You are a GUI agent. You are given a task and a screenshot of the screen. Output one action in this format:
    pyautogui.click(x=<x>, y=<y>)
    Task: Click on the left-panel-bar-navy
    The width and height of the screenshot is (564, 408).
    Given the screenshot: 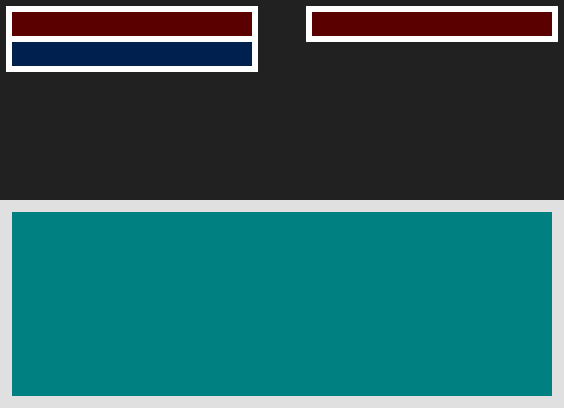 What is the action you would take?
    pyautogui.click(x=132, y=54)
    